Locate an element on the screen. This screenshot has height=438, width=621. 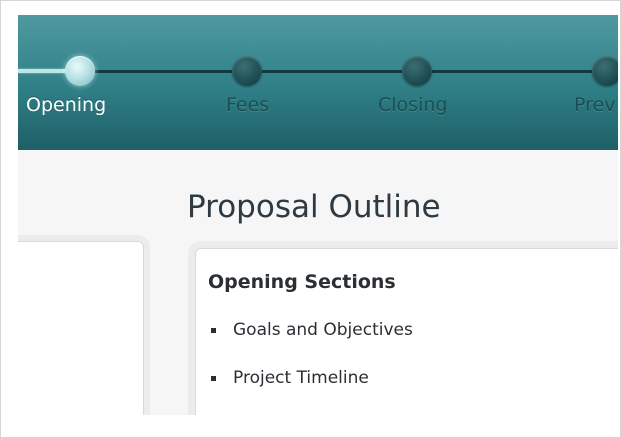
left-panel is located at coordinates (81, 328).